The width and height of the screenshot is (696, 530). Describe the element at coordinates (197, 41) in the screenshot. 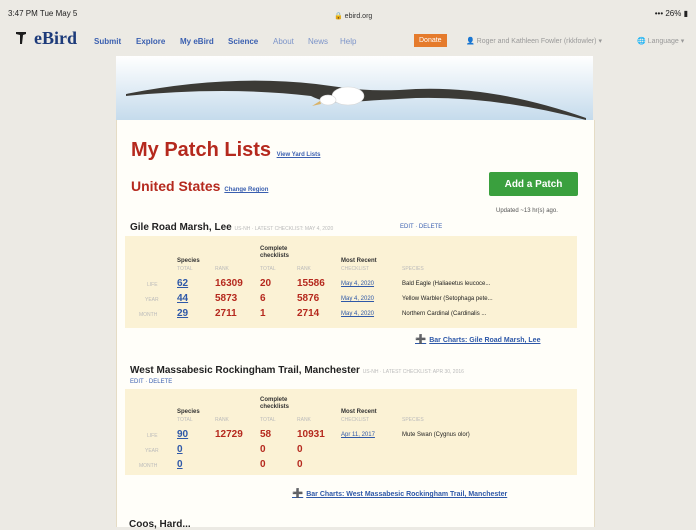

I see `nav-my-ebird: My eBird` at that location.